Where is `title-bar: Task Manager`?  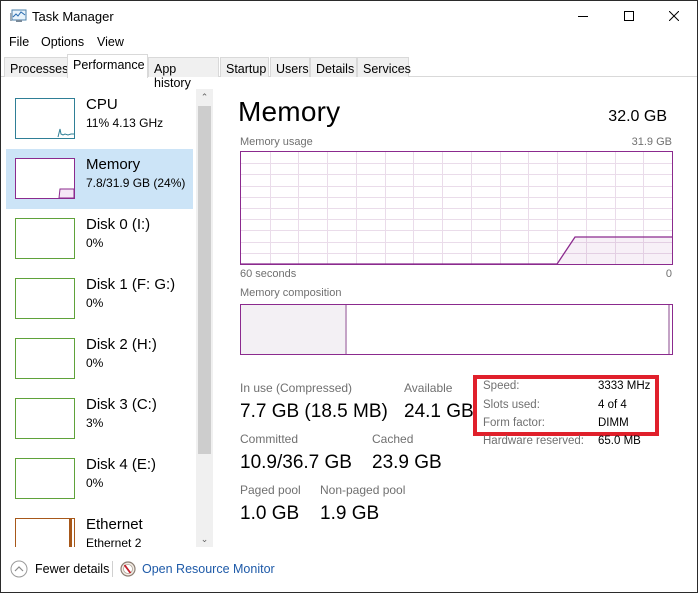 title-bar: Task Manager is located at coordinates (349, 16).